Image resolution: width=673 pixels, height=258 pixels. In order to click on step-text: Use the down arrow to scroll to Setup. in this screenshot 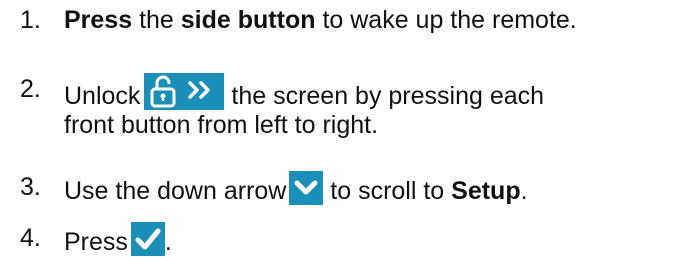, I will do `click(296, 189)`.